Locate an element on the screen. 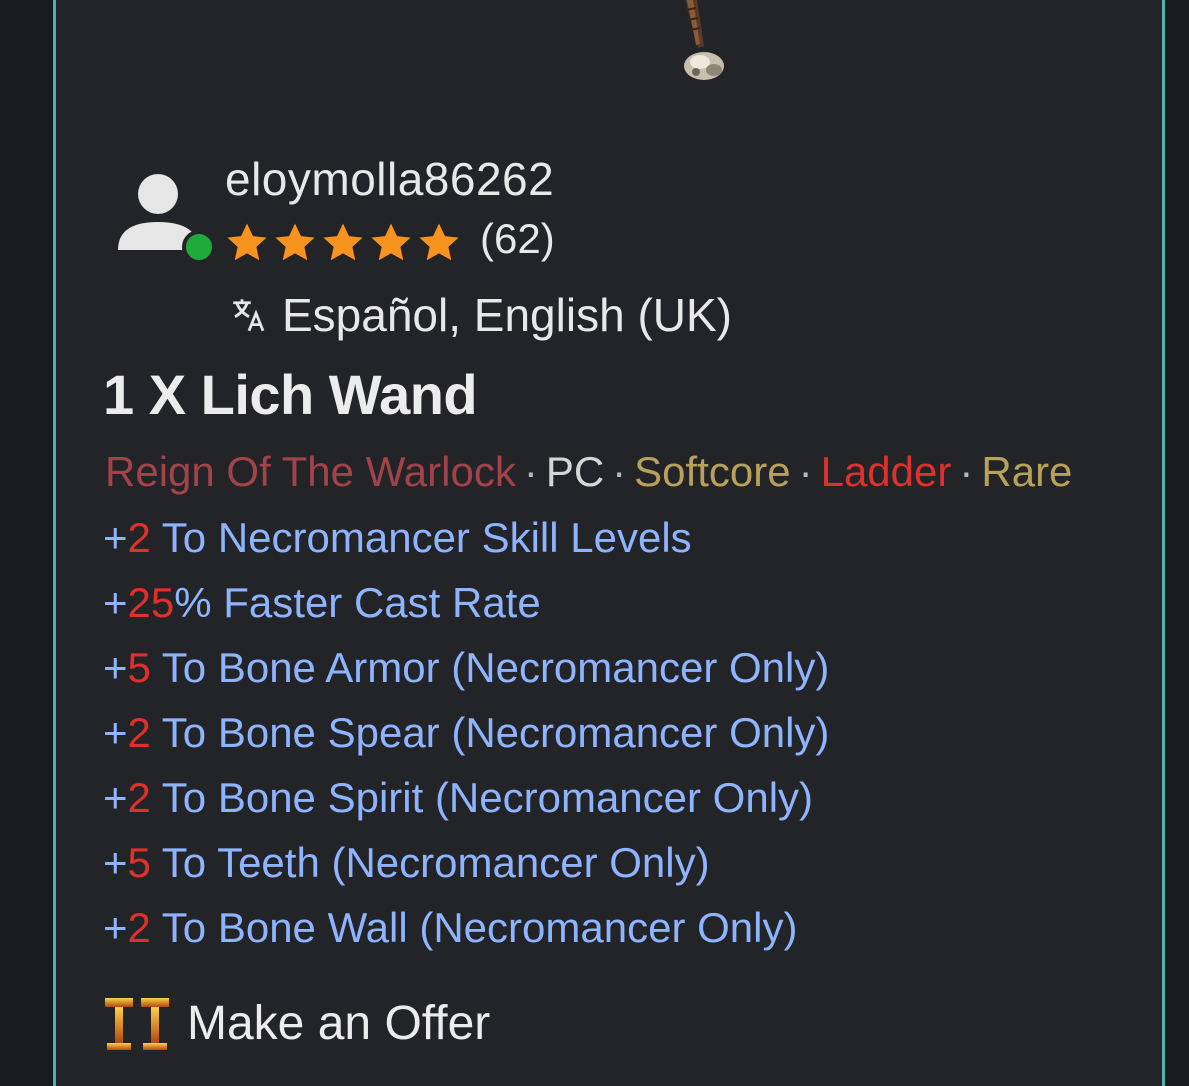 This screenshot has height=1086, width=1189. tag-rarity: Rare is located at coordinates (1027, 471).